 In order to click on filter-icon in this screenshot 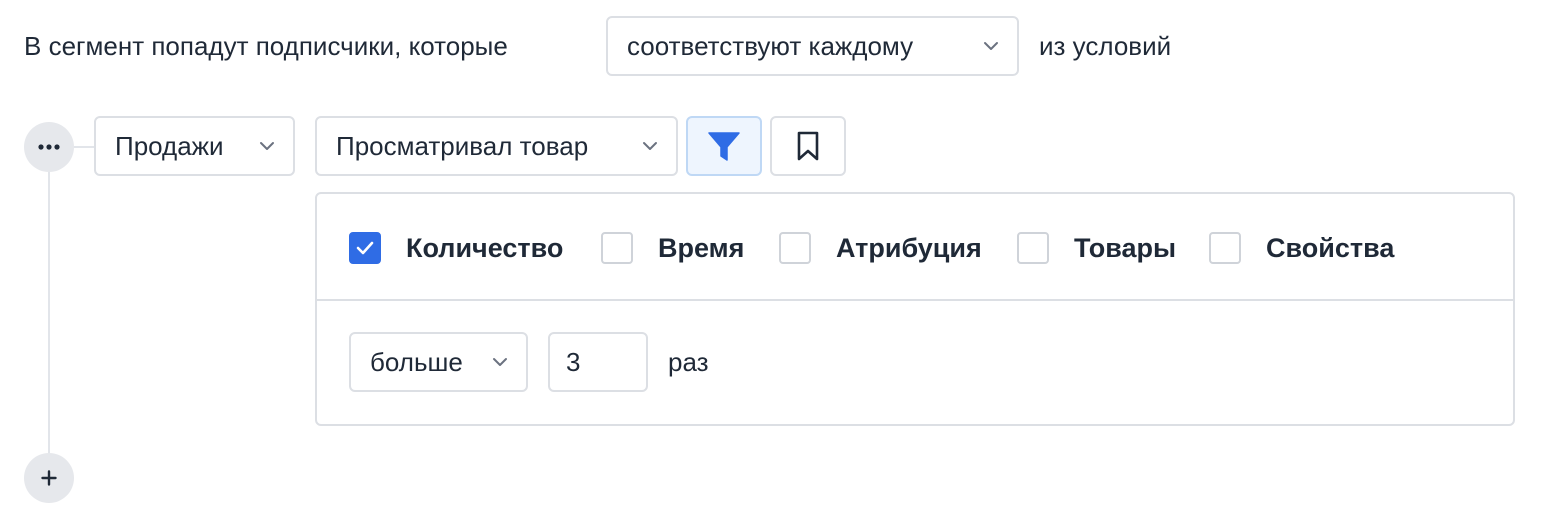, I will do `click(724, 146)`.